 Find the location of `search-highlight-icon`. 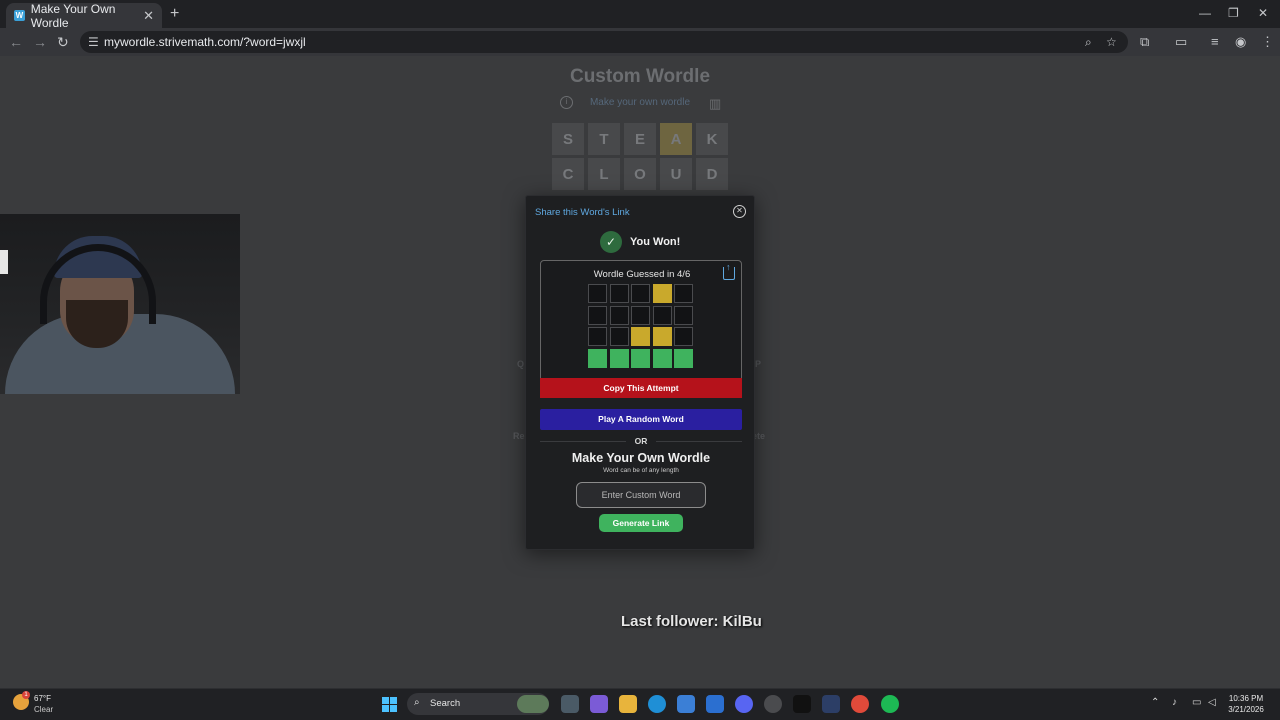

search-highlight-icon is located at coordinates (533, 704).